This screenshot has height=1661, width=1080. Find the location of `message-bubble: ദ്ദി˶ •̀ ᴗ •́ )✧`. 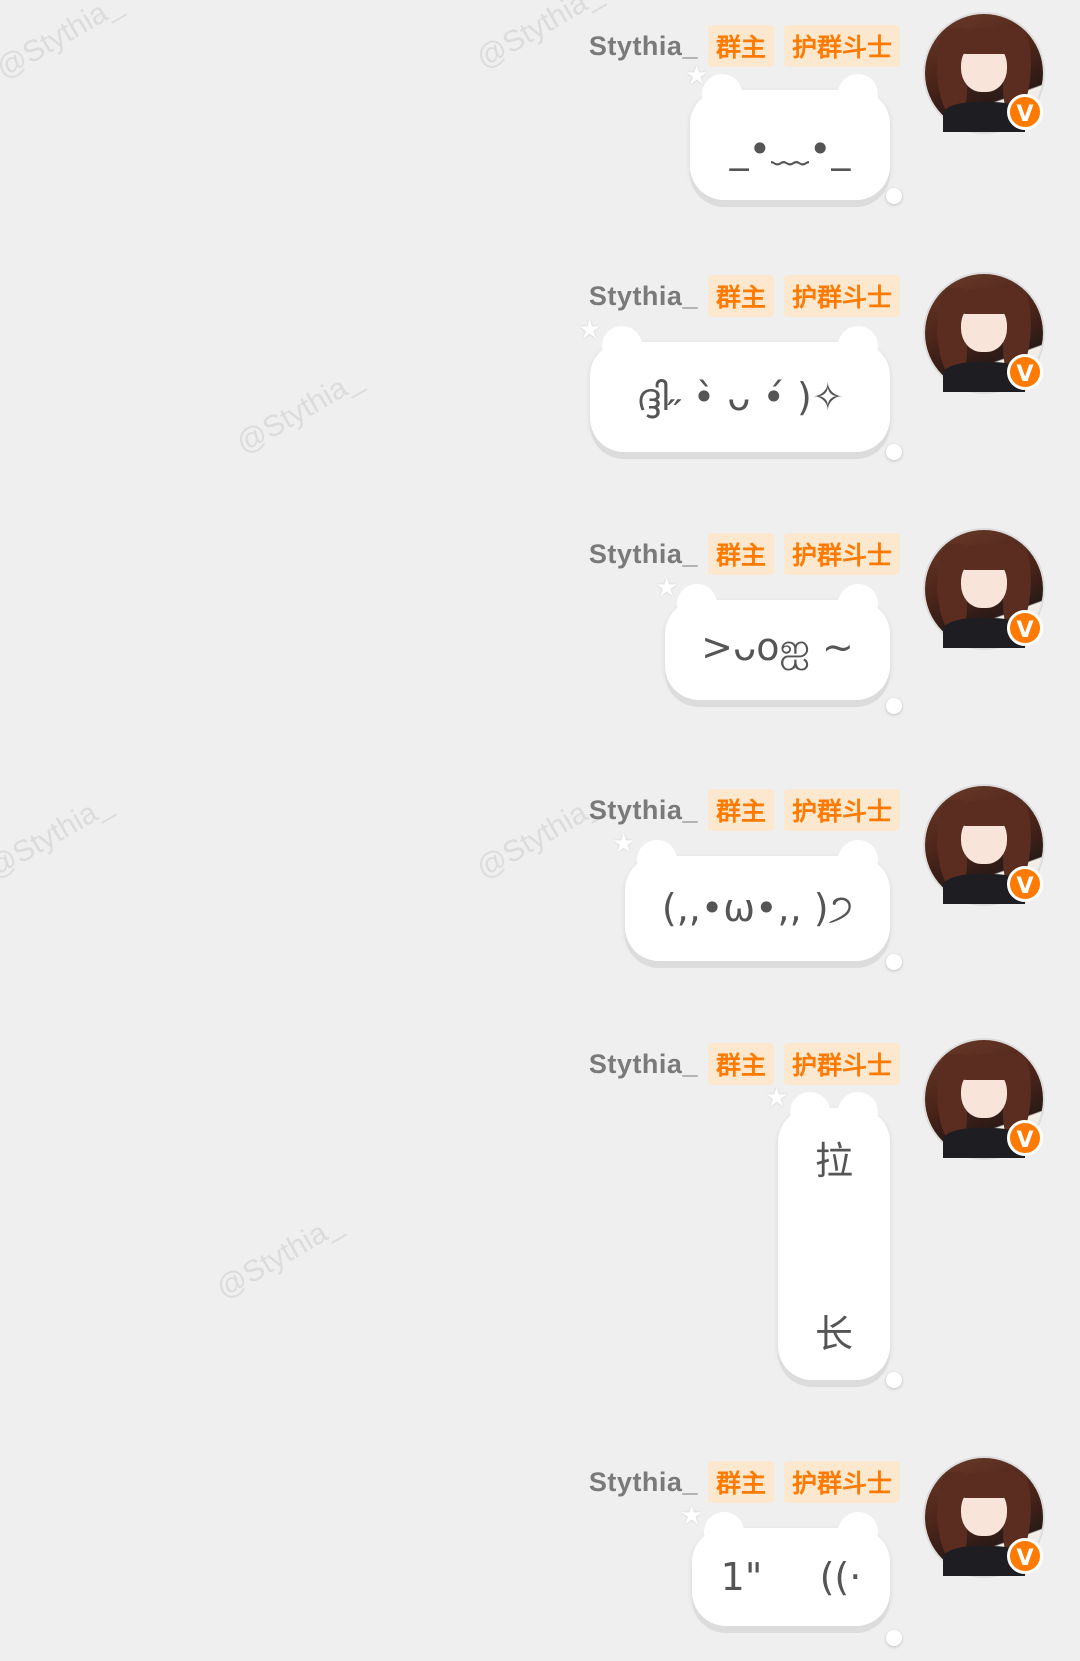

message-bubble: ദ്ദി˶ •̀ ᴗ •́ )✧ is located at coordinates (740, 386).